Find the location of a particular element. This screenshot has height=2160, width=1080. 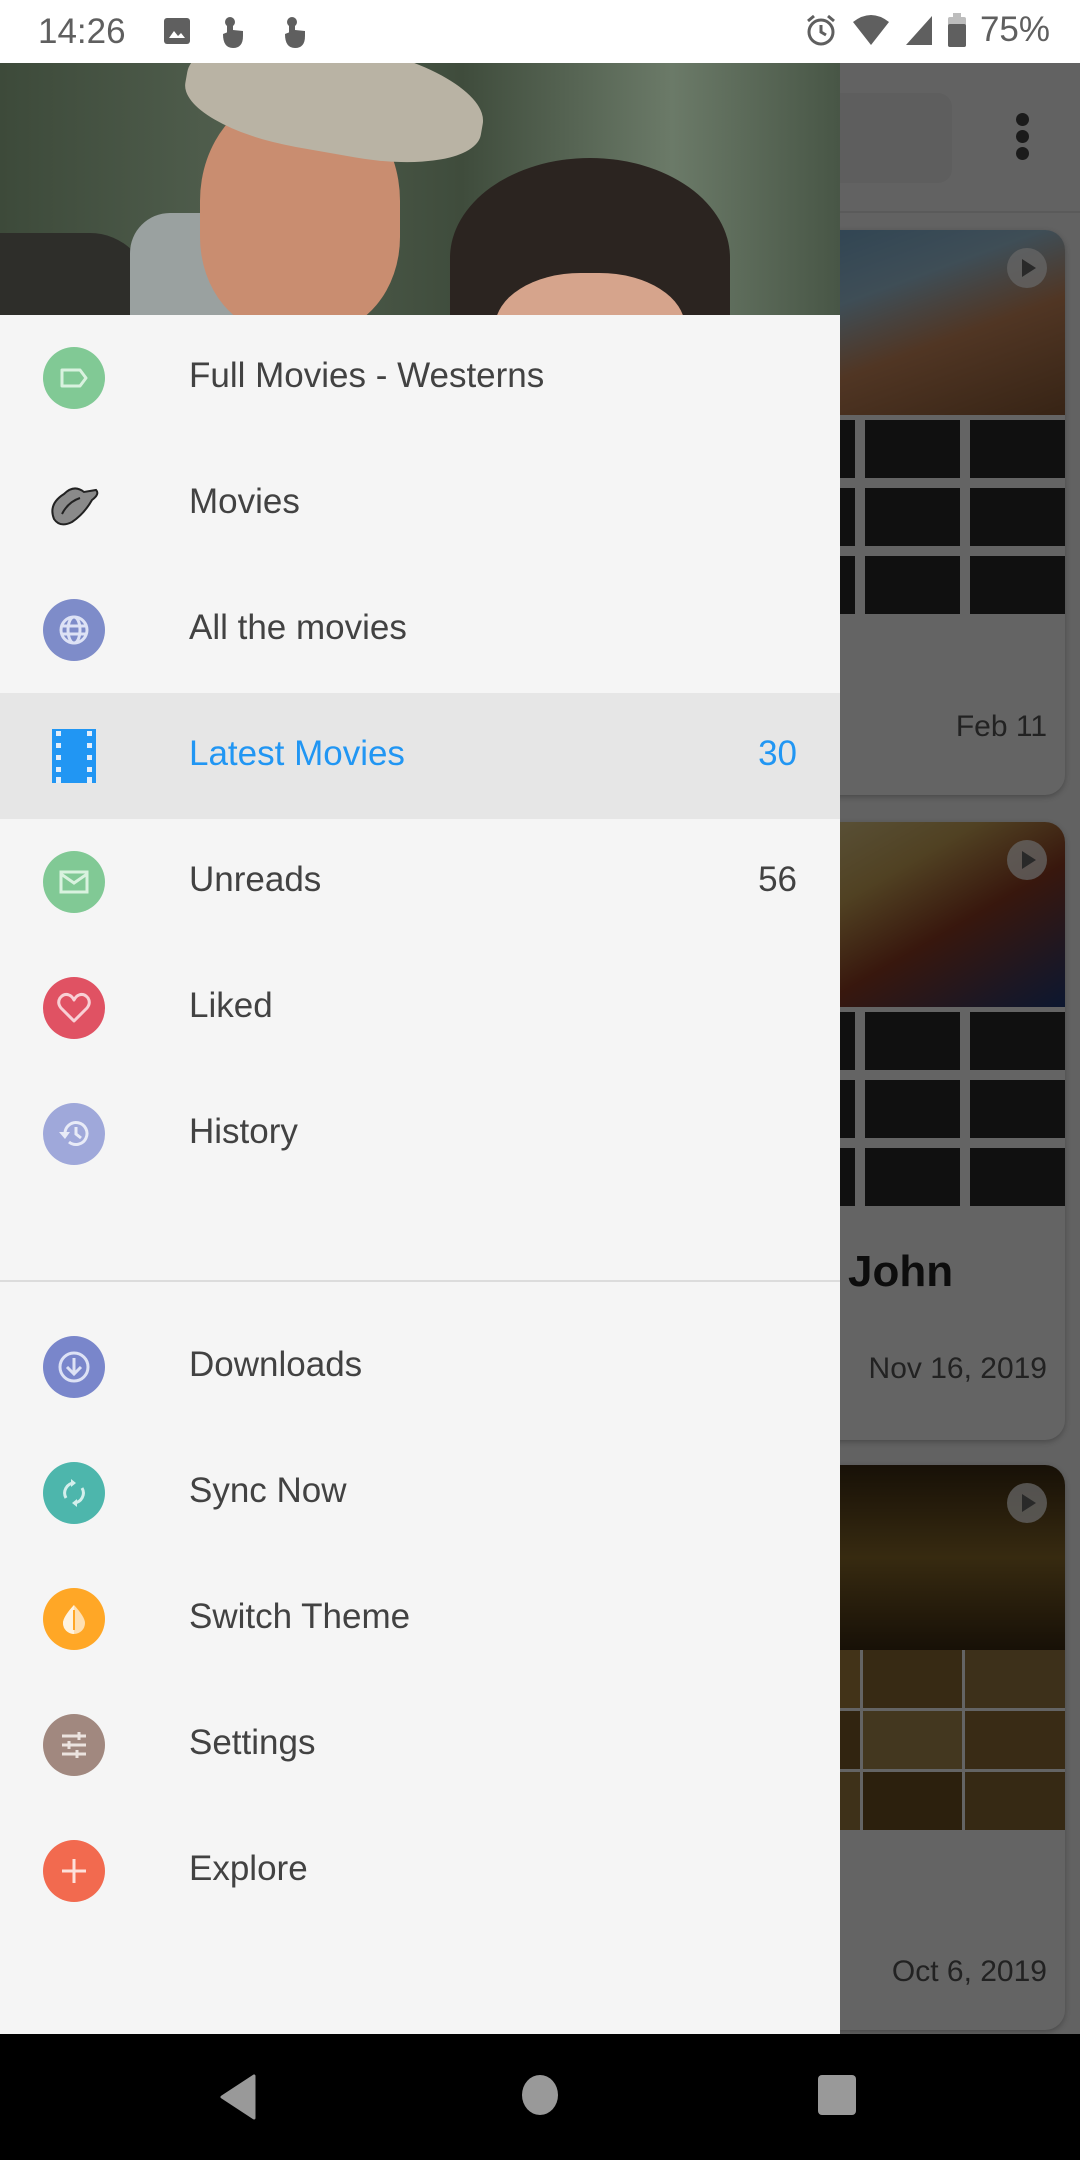

sync-icon is located at coordinates (74, 1493).